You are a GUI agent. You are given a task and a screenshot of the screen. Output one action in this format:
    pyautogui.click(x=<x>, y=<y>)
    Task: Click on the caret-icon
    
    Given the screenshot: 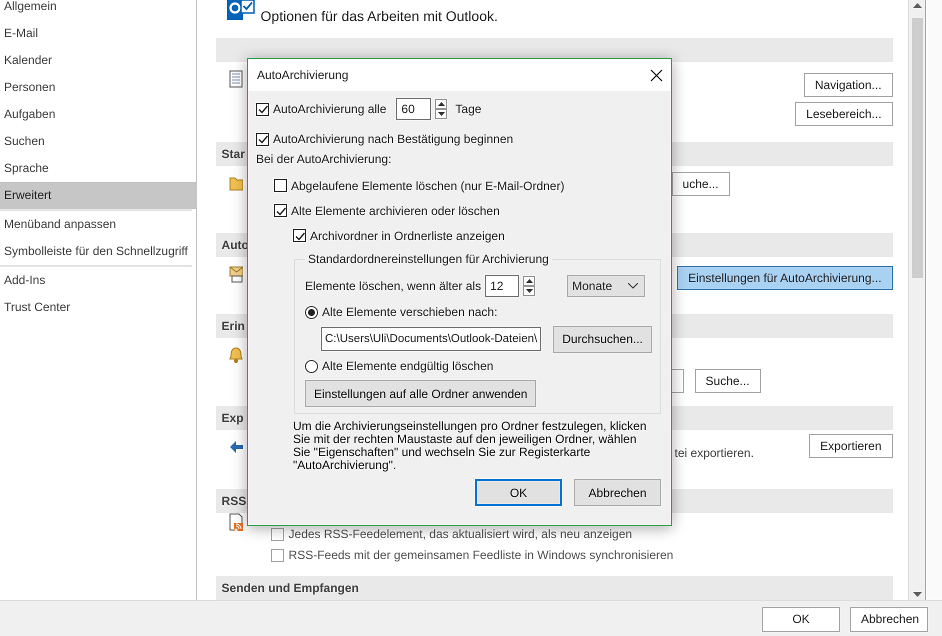 What is the action you would take?
    pyautogui.click(x=633, y=286)
    